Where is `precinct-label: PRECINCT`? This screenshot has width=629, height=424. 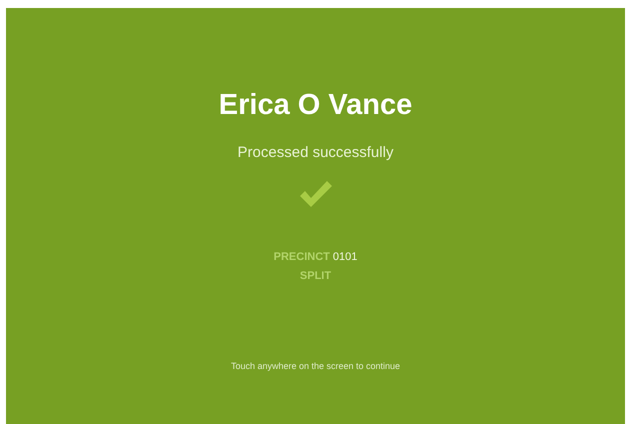
precinct-label: PRECINCT is located at coordinates (302, 257).